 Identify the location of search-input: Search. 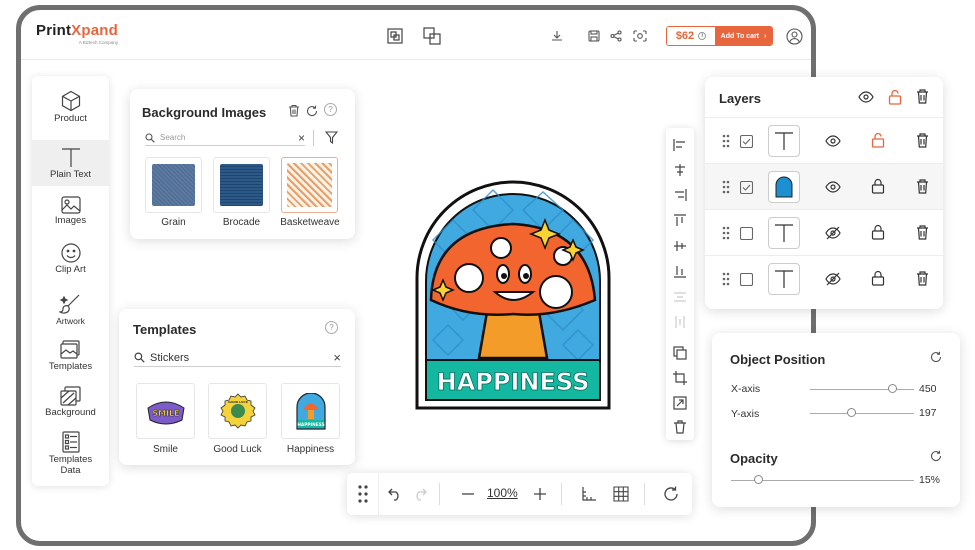
(229, 137).